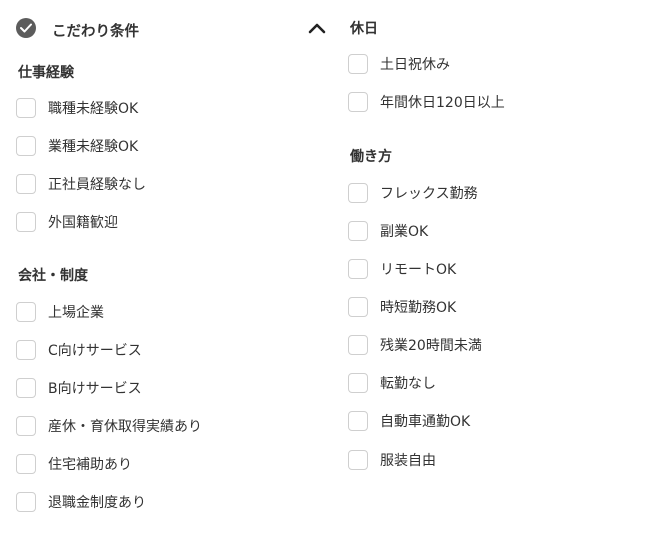 Image resolution: width=670 pixels, height=533 pixels. What do you see at coordinates (93, 109) in the screenshot?
I see `checkbox-label: 職種未経験OK` at bounding box center [93, 109].